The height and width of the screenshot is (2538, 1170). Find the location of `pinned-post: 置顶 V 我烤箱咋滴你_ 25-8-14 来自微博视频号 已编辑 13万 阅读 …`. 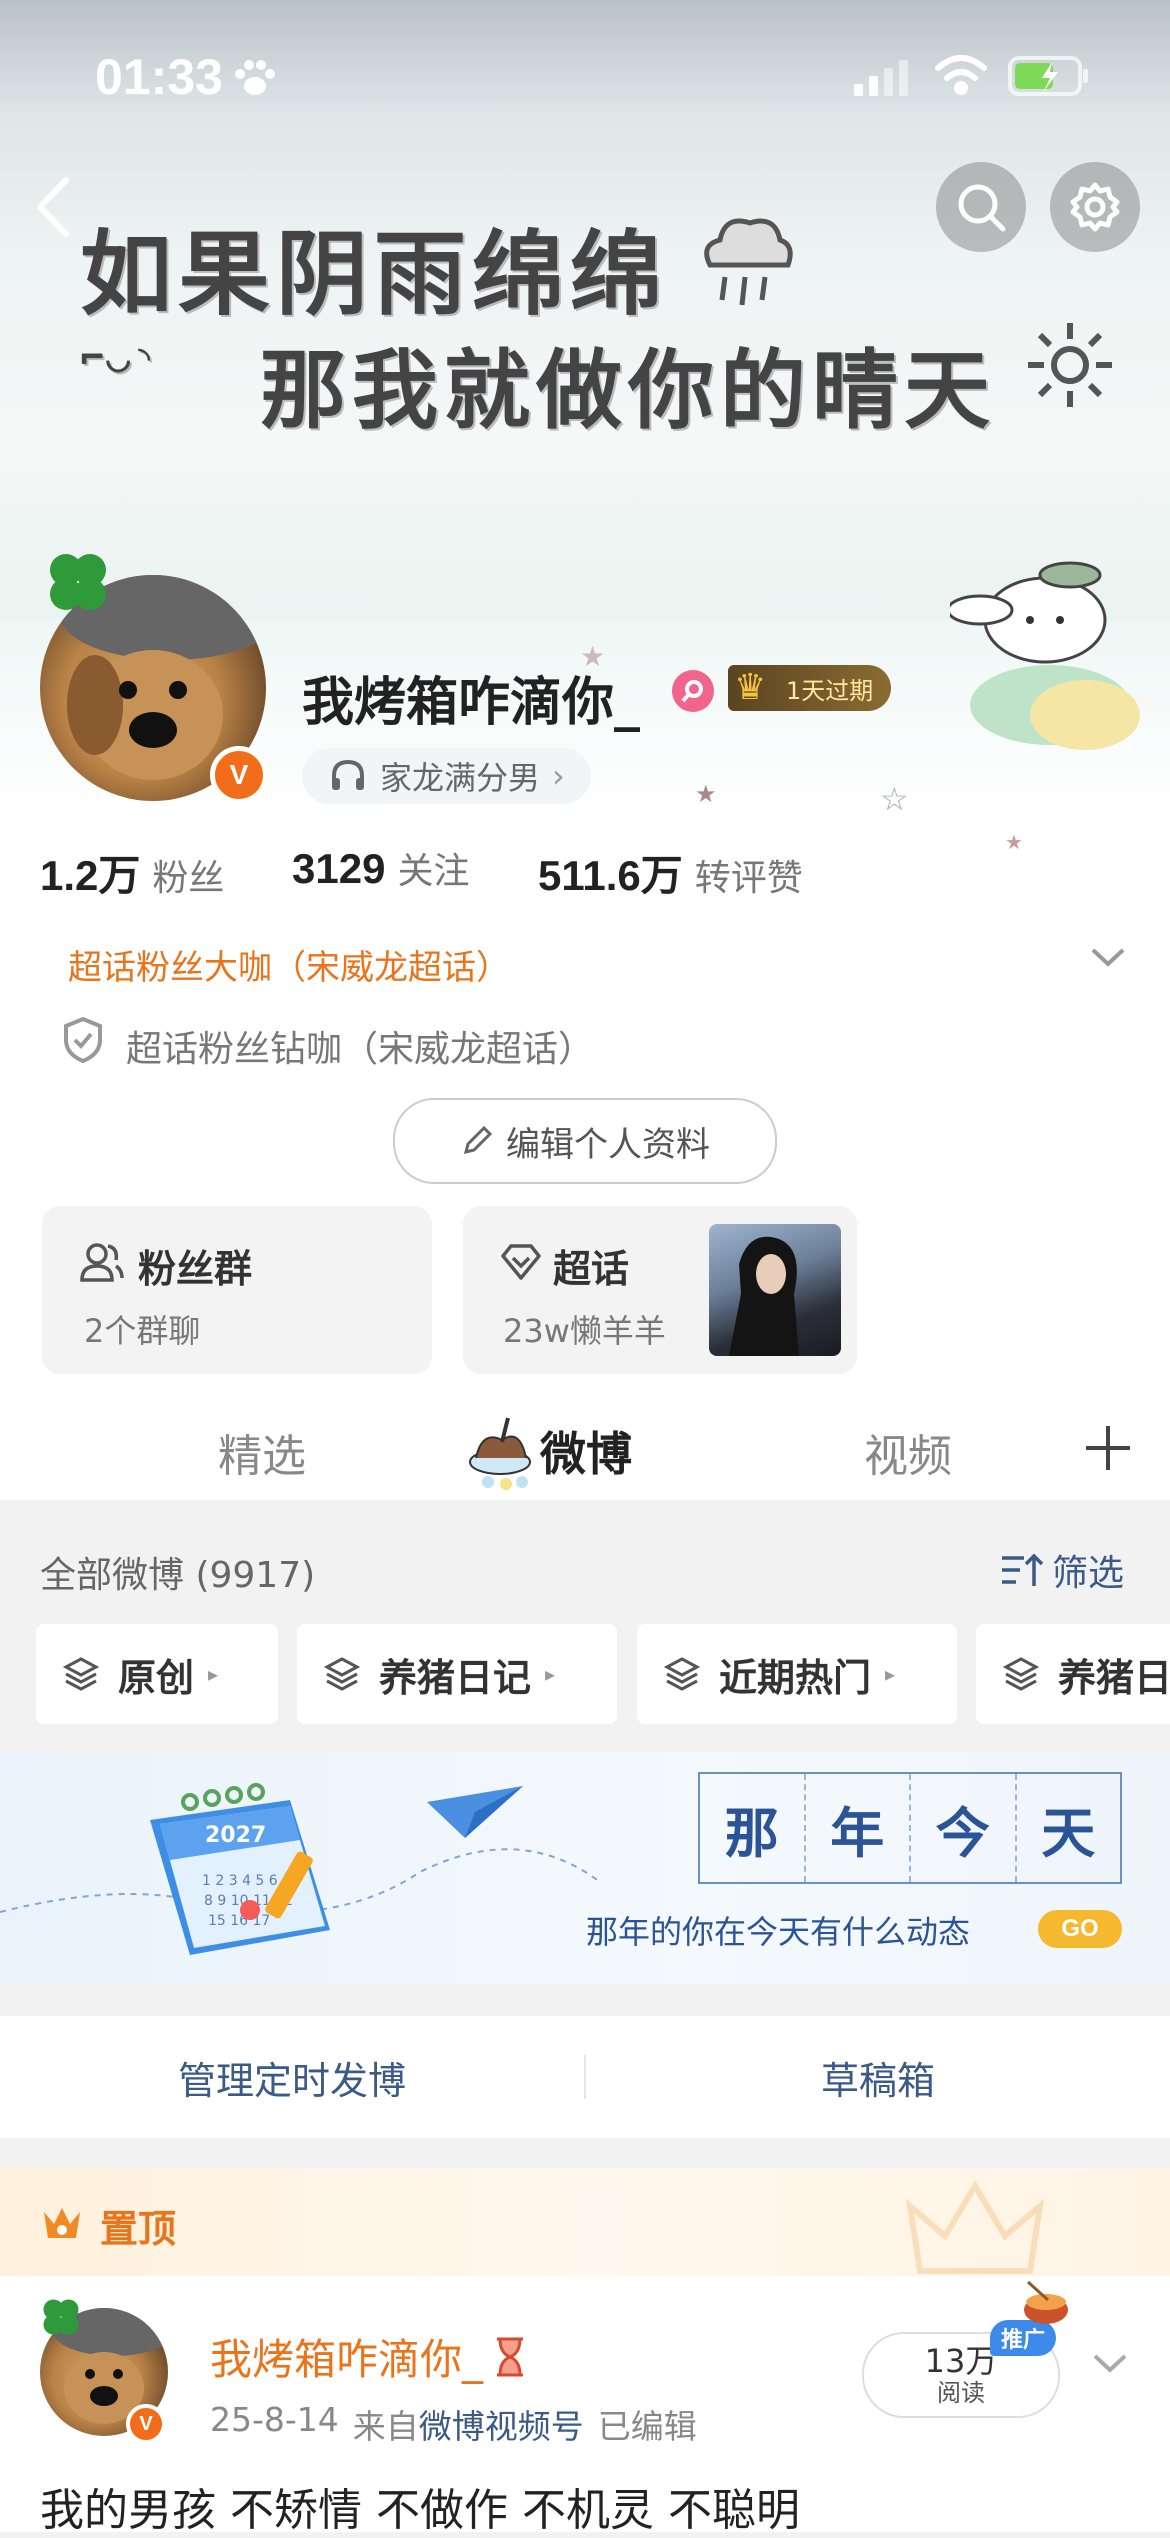

pinned-post: 置顶 V 我烤箱咋滴你_ 25-8-14 来自微博视频号 已编辑 13万 阅读 … is located at coordinates (585, 2352).